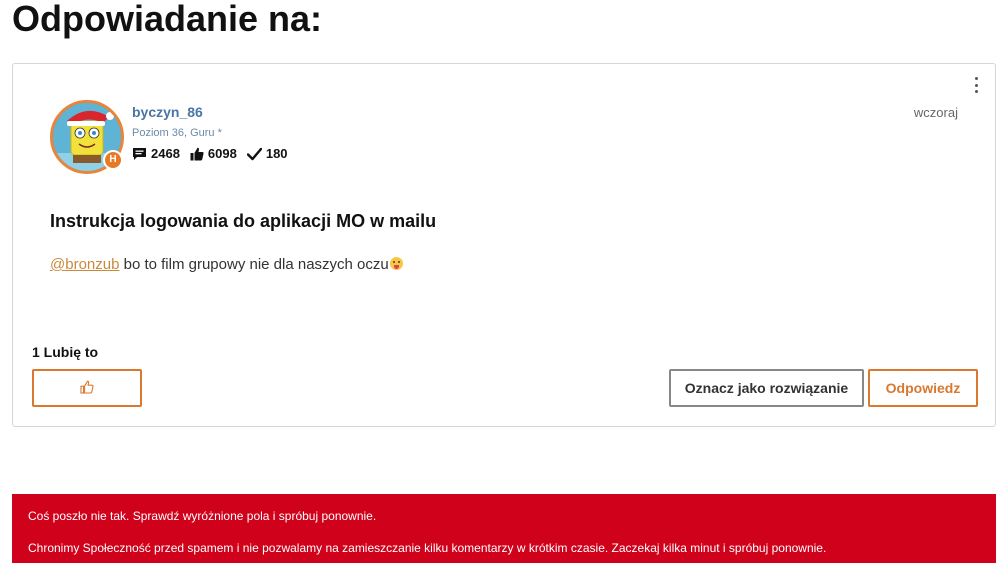 The image size is (999, 563). I want to click on thumbs-up-icon, so click(197, 154).